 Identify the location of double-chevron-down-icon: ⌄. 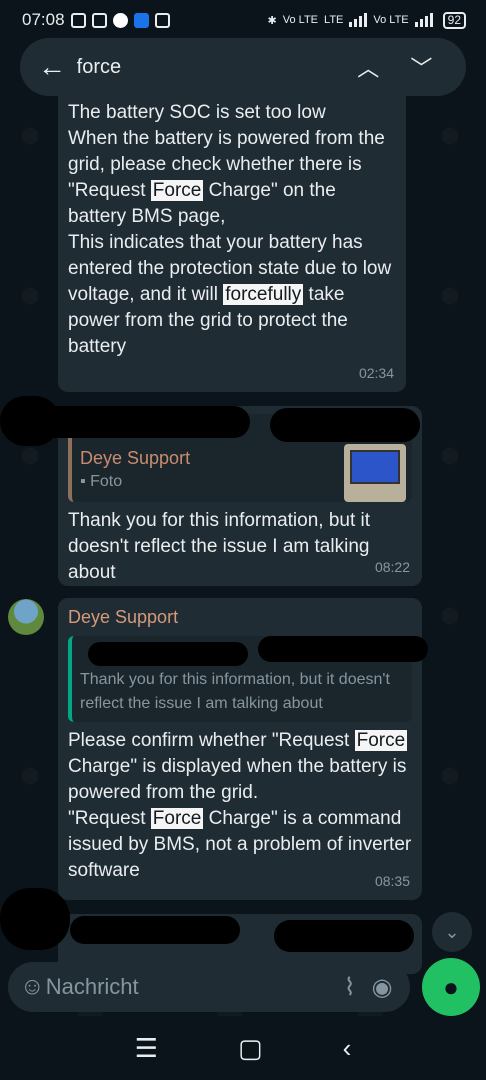
(452, 931).